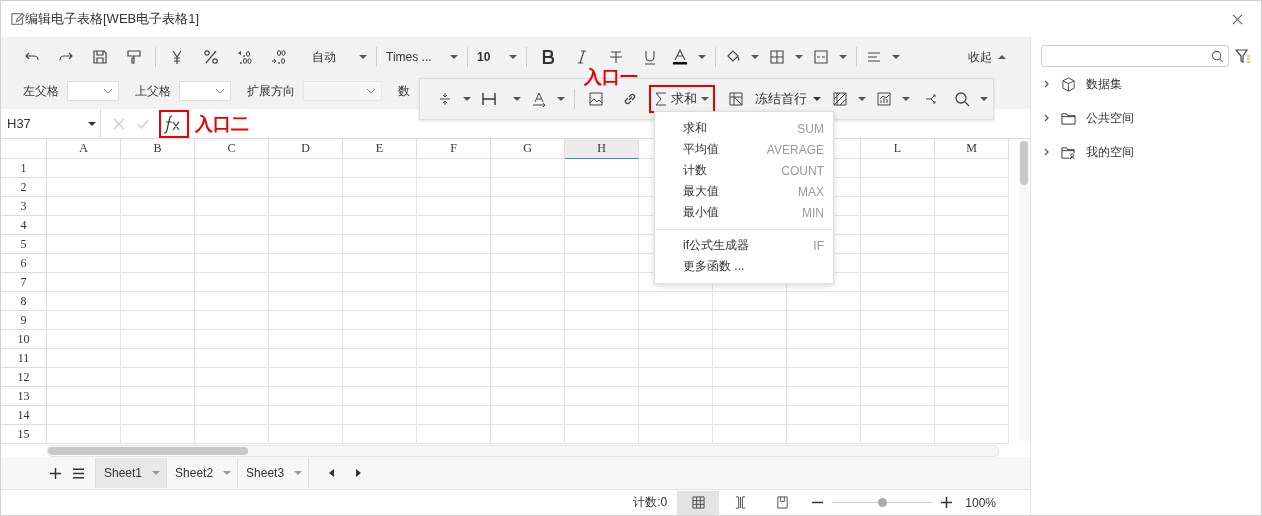  Describe the element at coordinates (744, 212) in the screenshot. I see `menu-item: 最小值 MIN` at that location.